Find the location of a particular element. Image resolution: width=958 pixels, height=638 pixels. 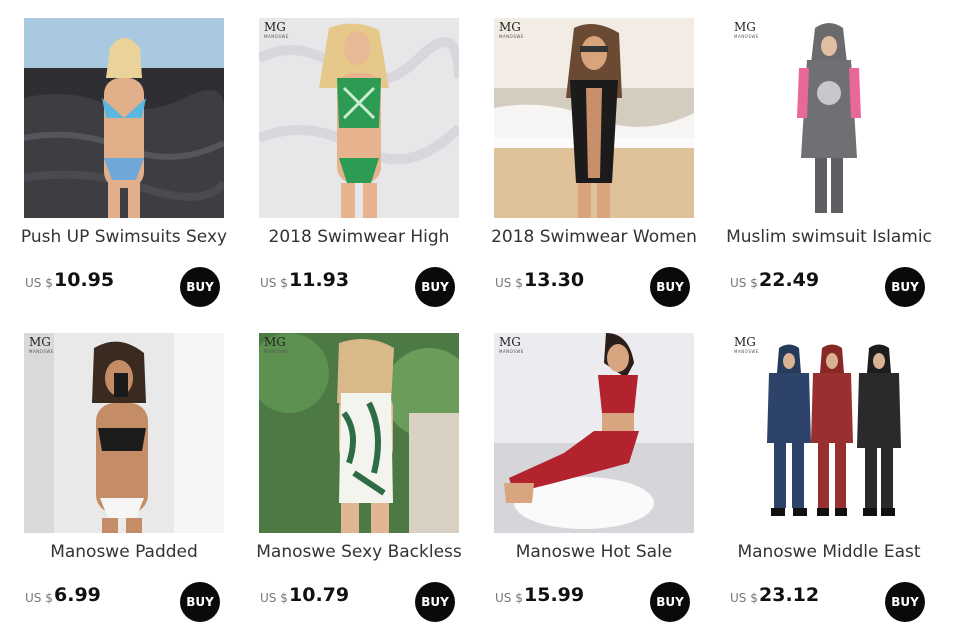

product-price: 23.12 is located at coordinates (789, 595).